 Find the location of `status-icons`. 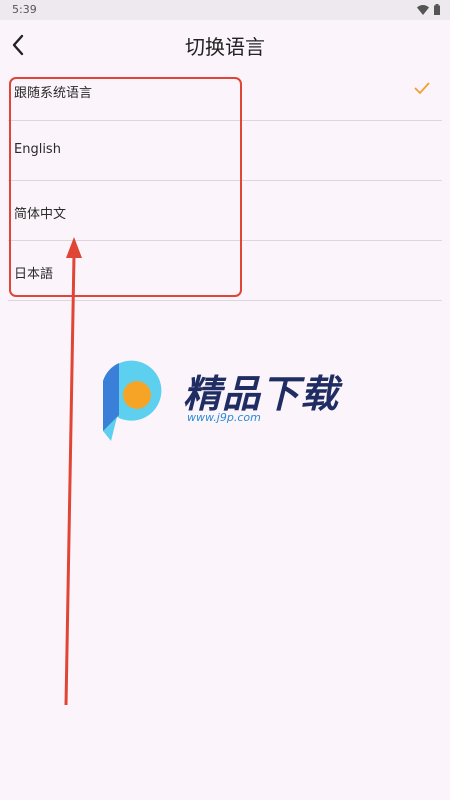

status-icons is located at coordinates (428, 9).